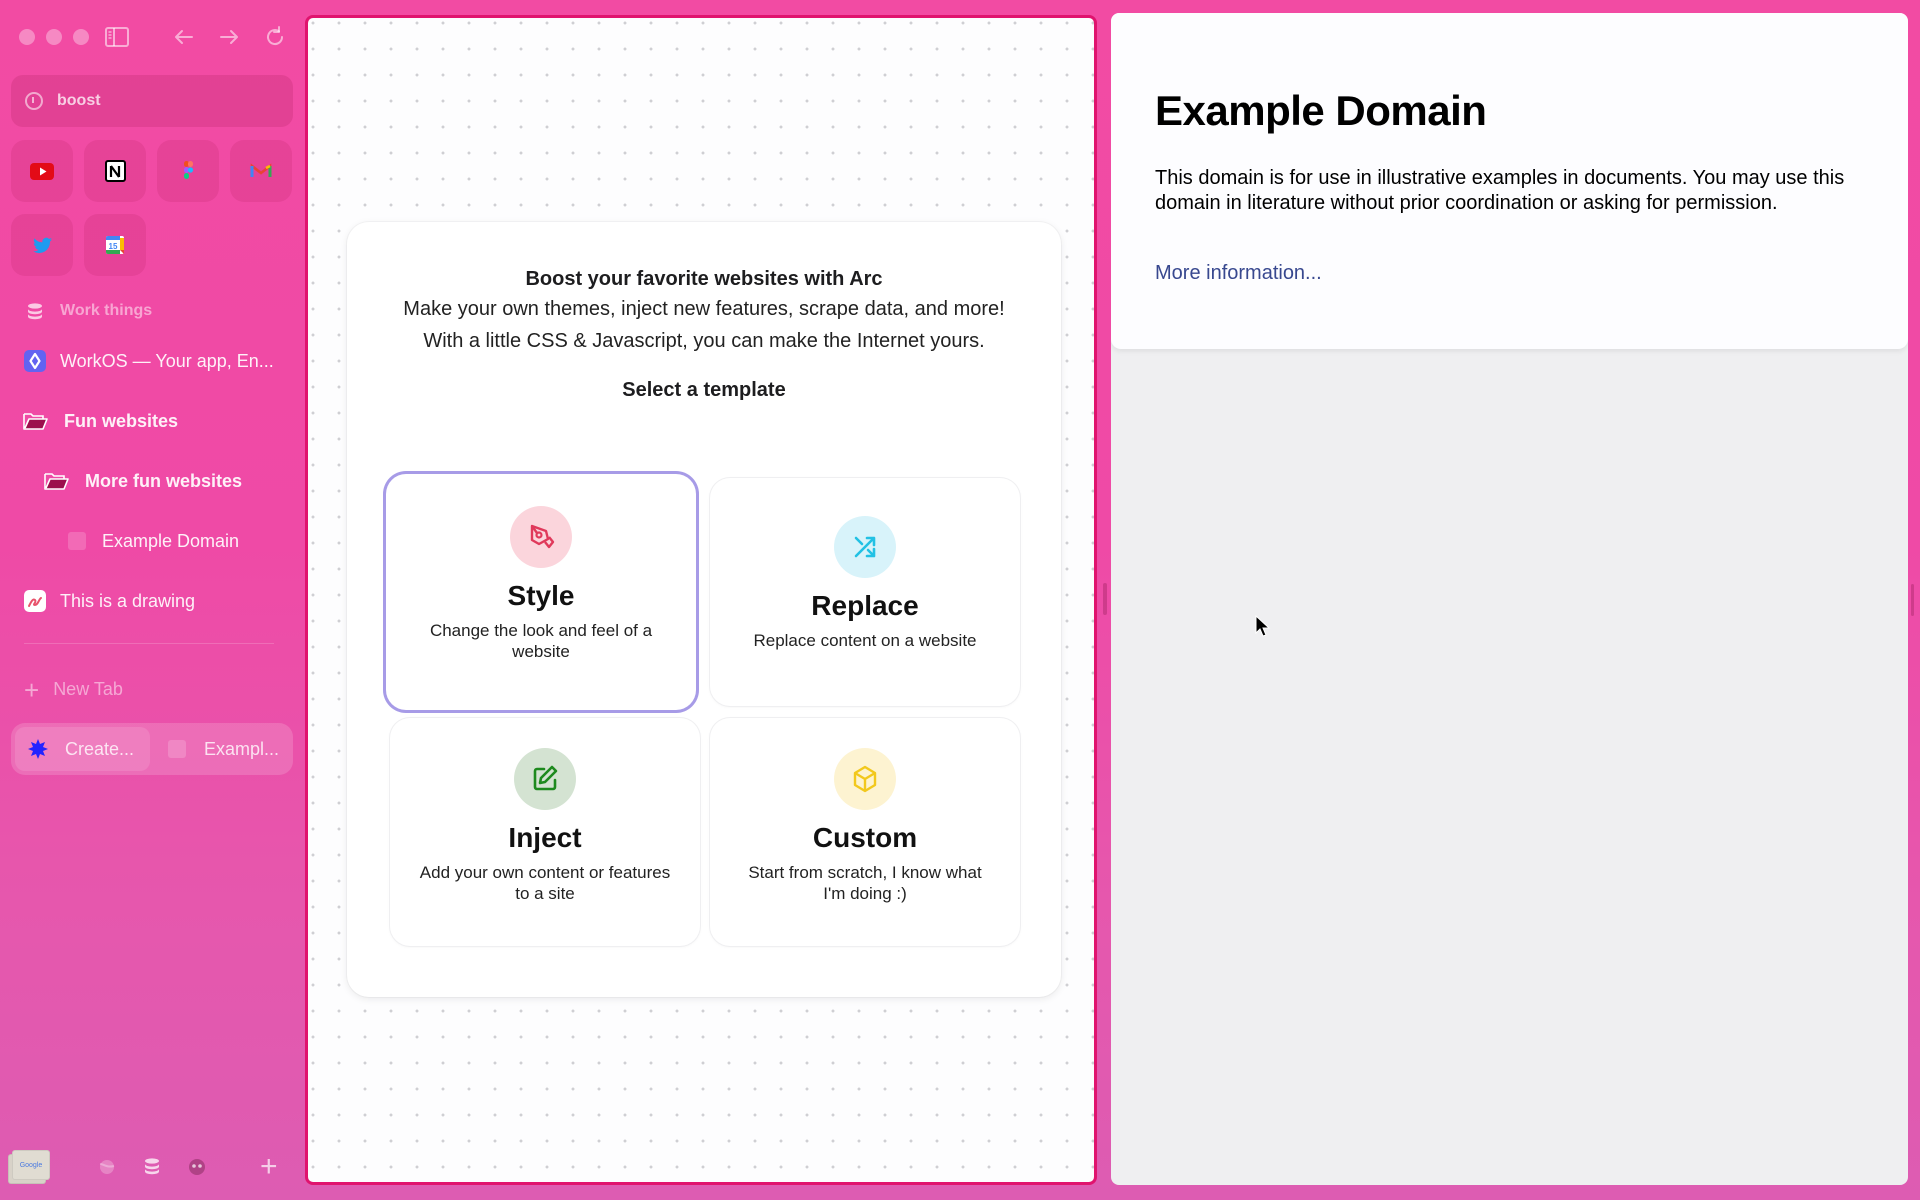 This screenshot has width=1920, height=1200. I want to click on boost-star-icon, so click(38, 749).